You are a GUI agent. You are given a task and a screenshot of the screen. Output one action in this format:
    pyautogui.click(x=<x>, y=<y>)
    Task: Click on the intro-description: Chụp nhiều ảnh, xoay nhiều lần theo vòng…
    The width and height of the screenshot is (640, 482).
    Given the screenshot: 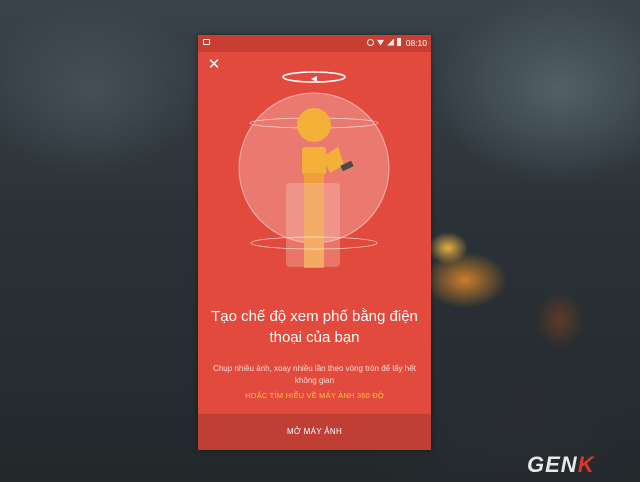 What is the action you would take?
    pyautogui.click(x=314, y=374)
    